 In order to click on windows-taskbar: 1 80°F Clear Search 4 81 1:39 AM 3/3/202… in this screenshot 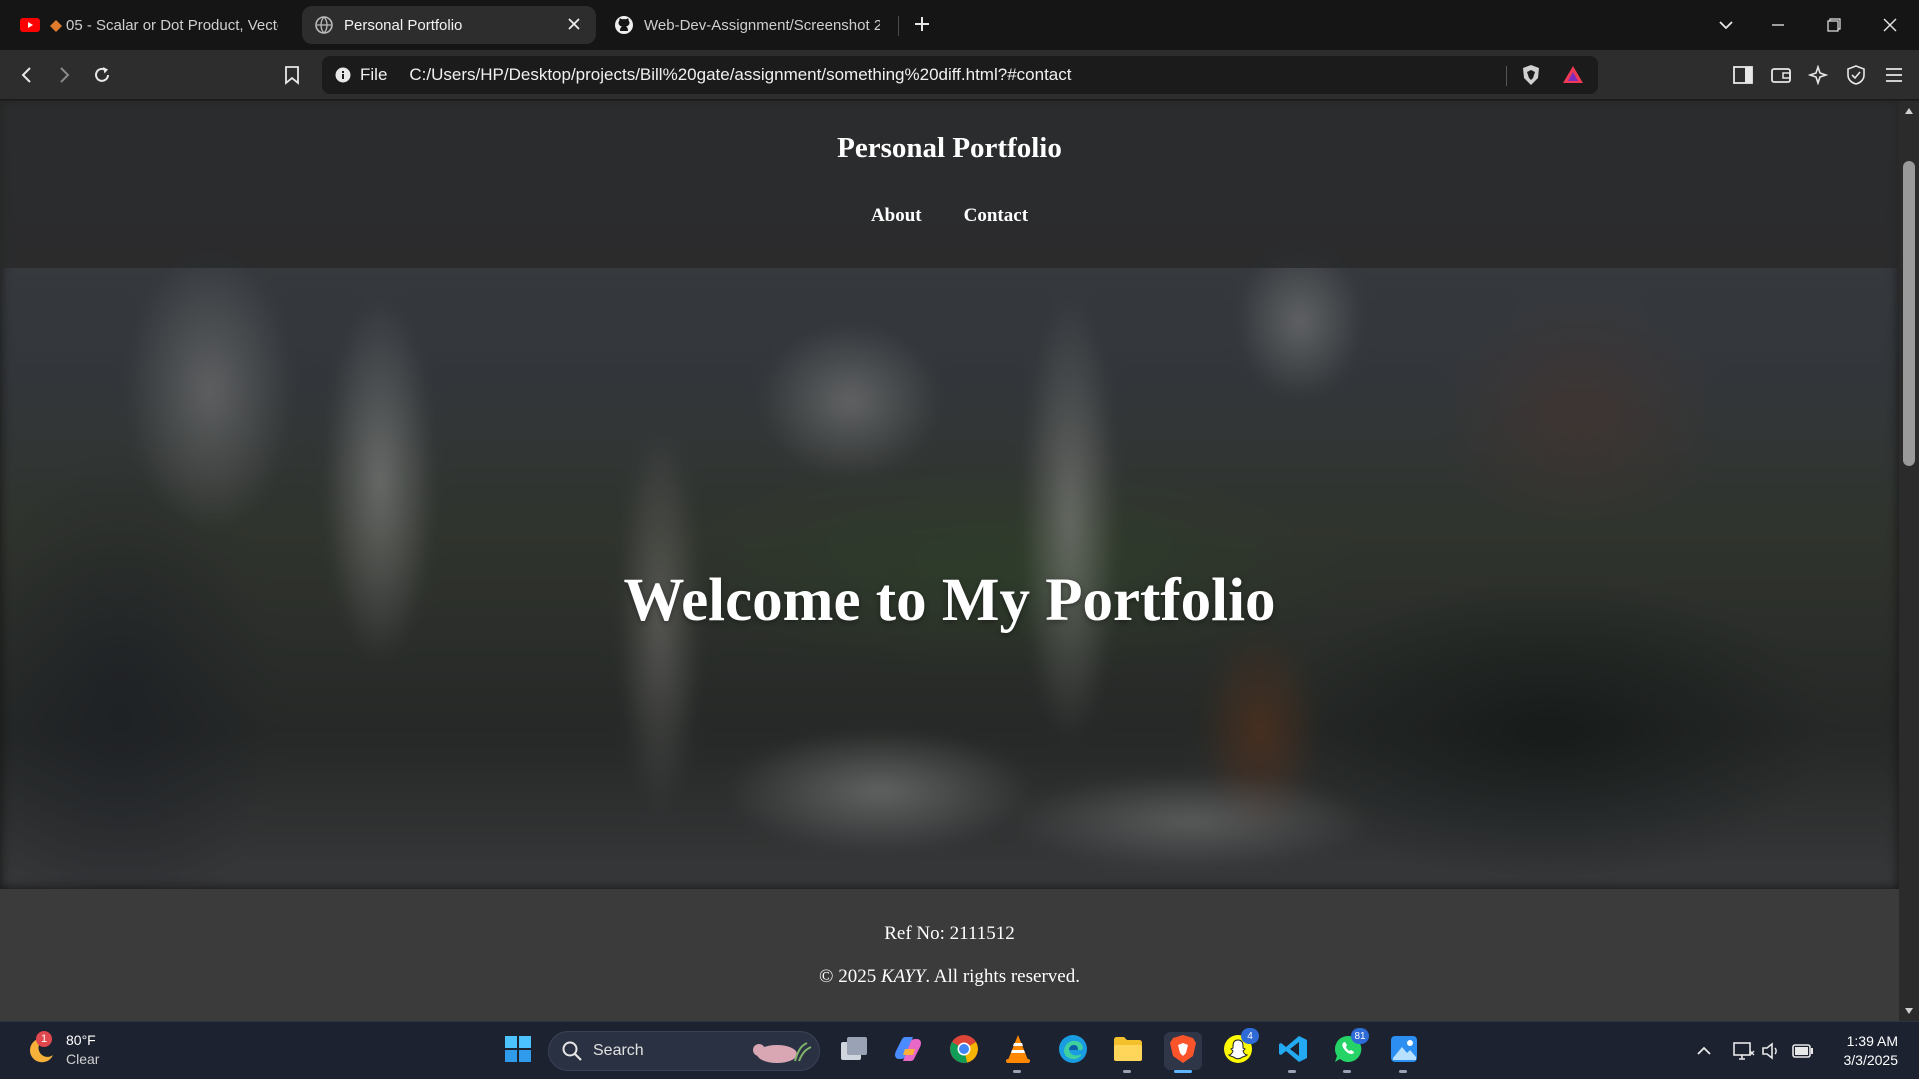, I will do `click(959, 1050)`.